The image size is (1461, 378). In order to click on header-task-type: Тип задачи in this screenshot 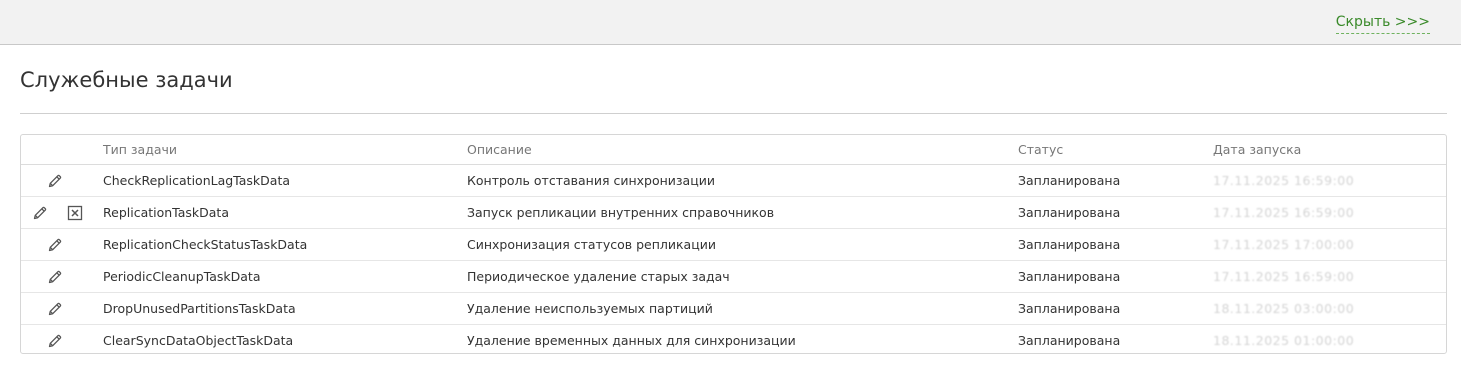, I will do `click(285, 150)`.